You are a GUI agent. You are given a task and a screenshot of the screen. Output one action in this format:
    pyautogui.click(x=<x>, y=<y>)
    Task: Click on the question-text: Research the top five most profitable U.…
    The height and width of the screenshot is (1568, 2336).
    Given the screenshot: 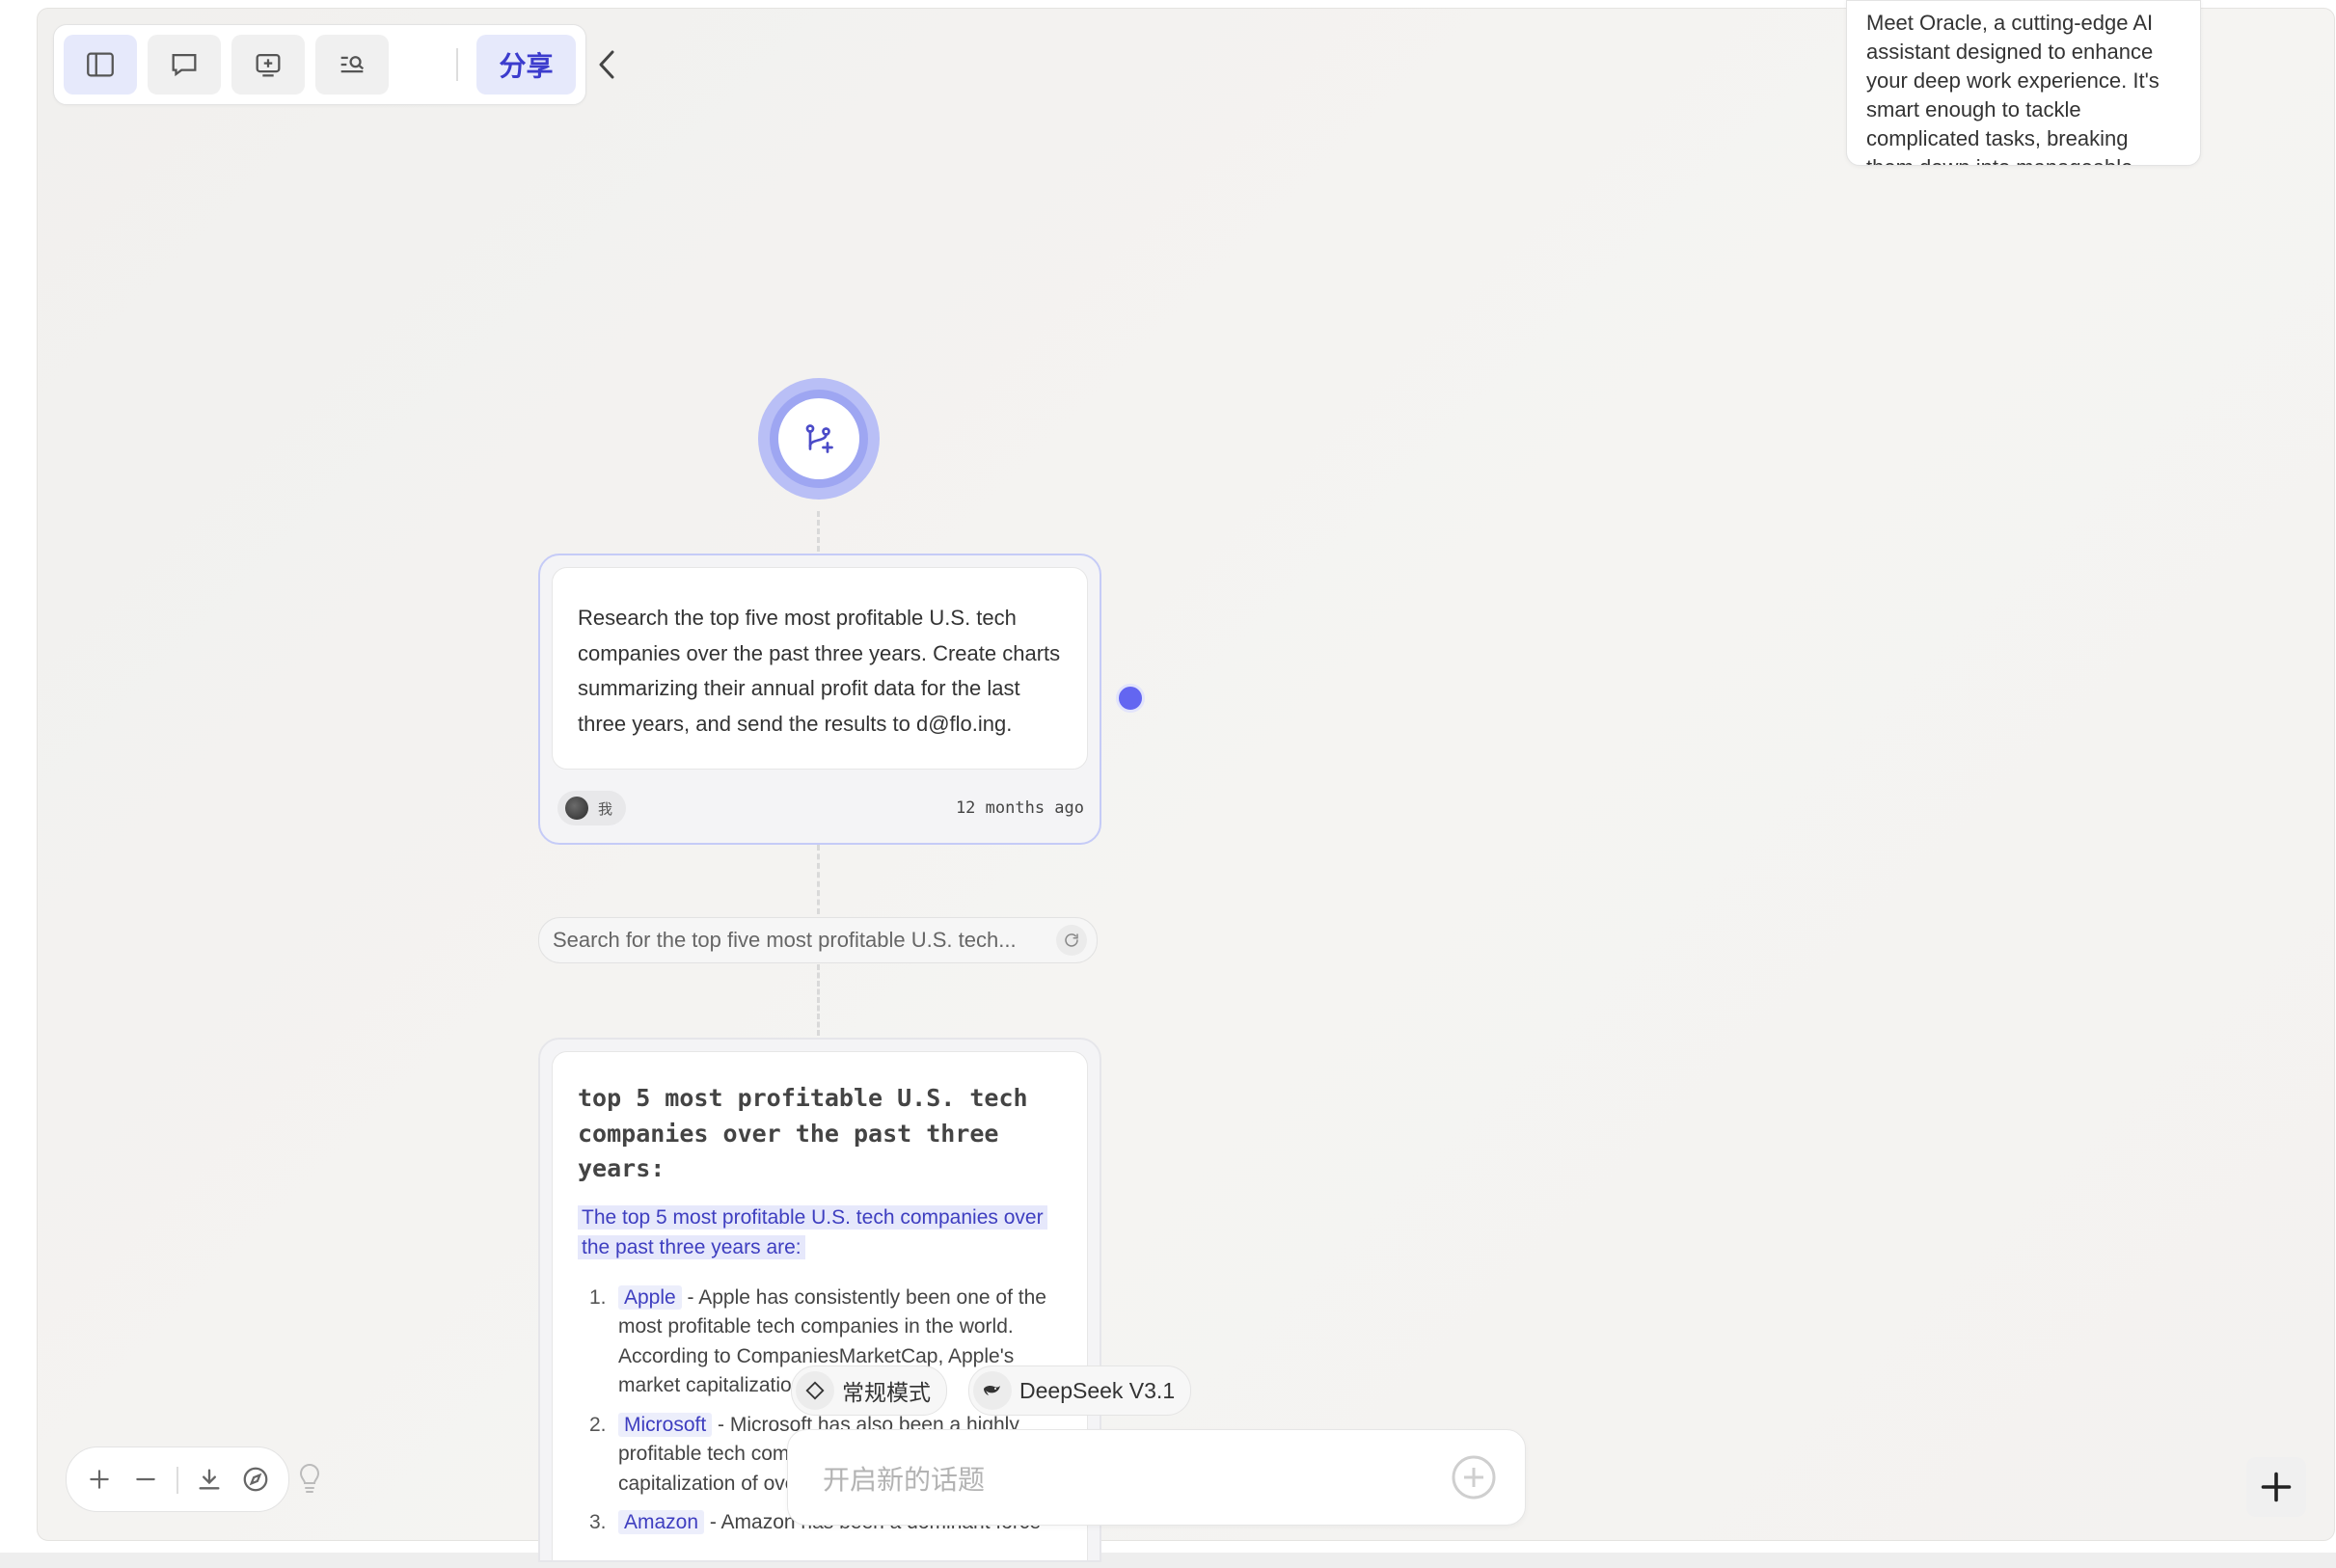 What is the action you would take?
    pyautogui.click(x=819, y=671)
    